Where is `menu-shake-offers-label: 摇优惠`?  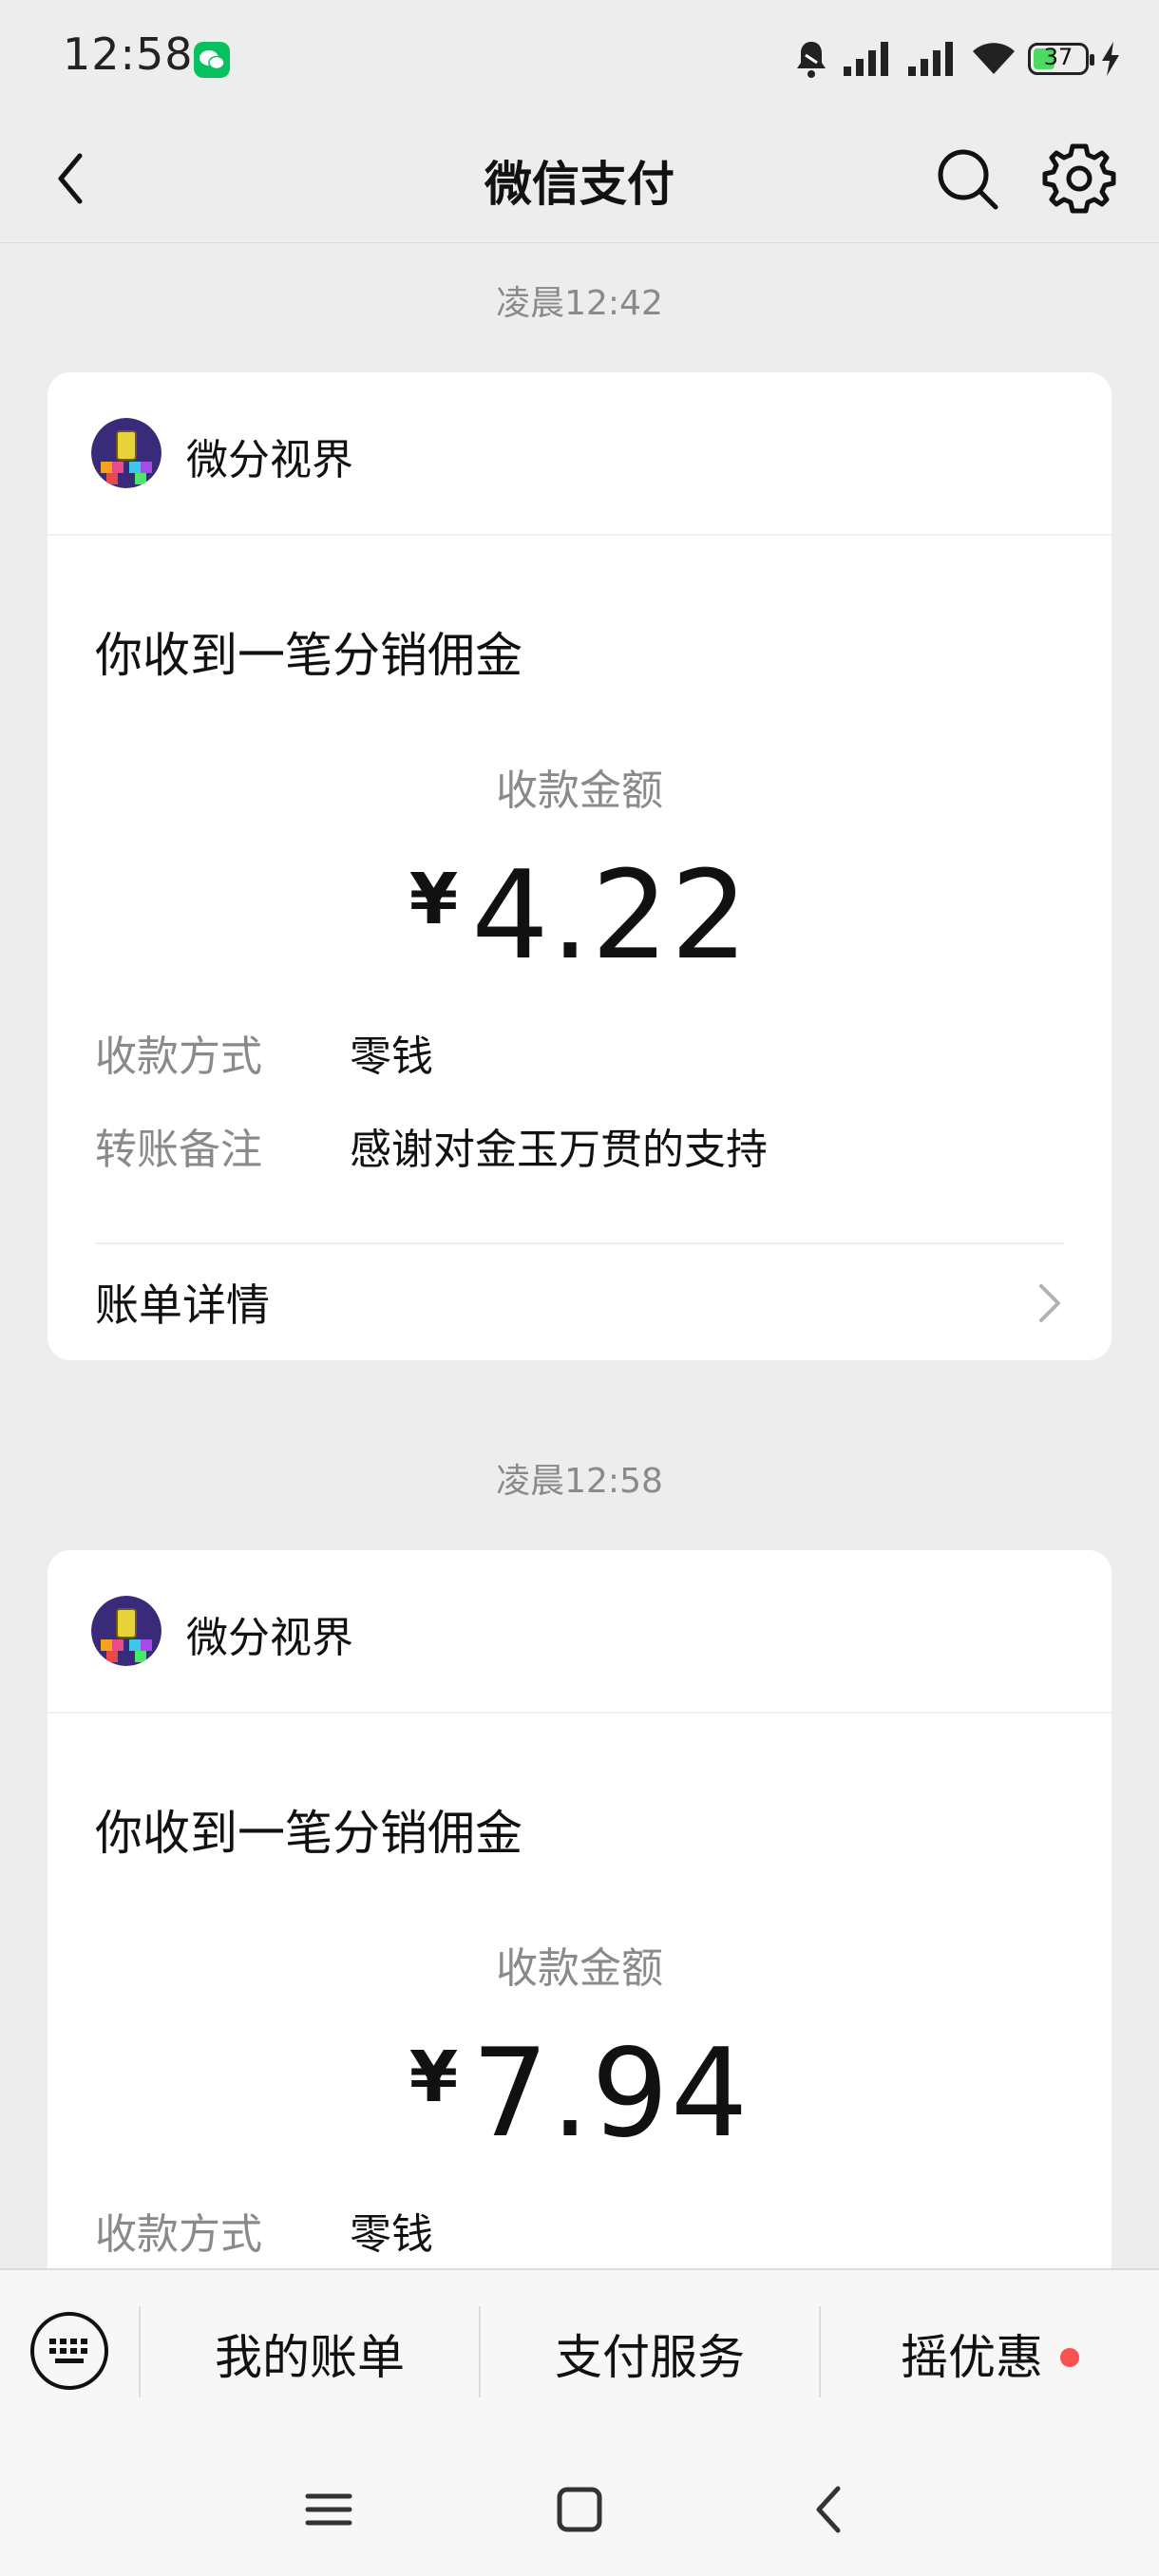 menu-shake-offers-label: 摇优惠 is located at coordinates (972, 2357).